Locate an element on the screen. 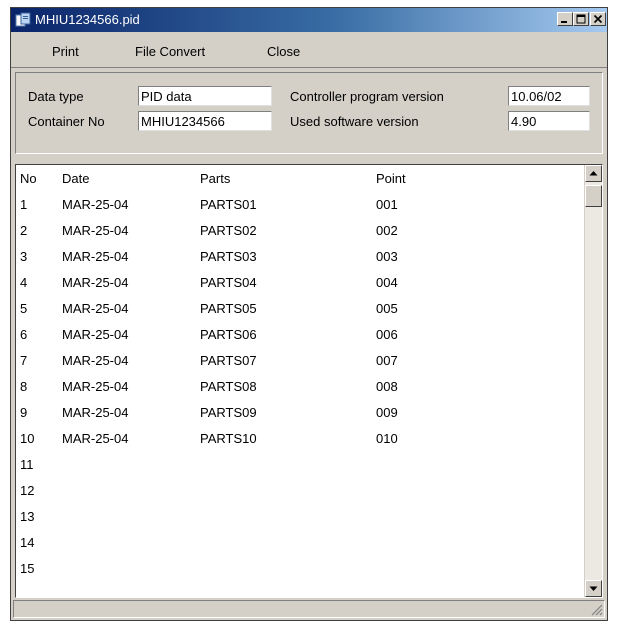 Image resolution: width=618 pixels, height=628 pixels. vertical-scrollbar is located at coordinates (593, 381).